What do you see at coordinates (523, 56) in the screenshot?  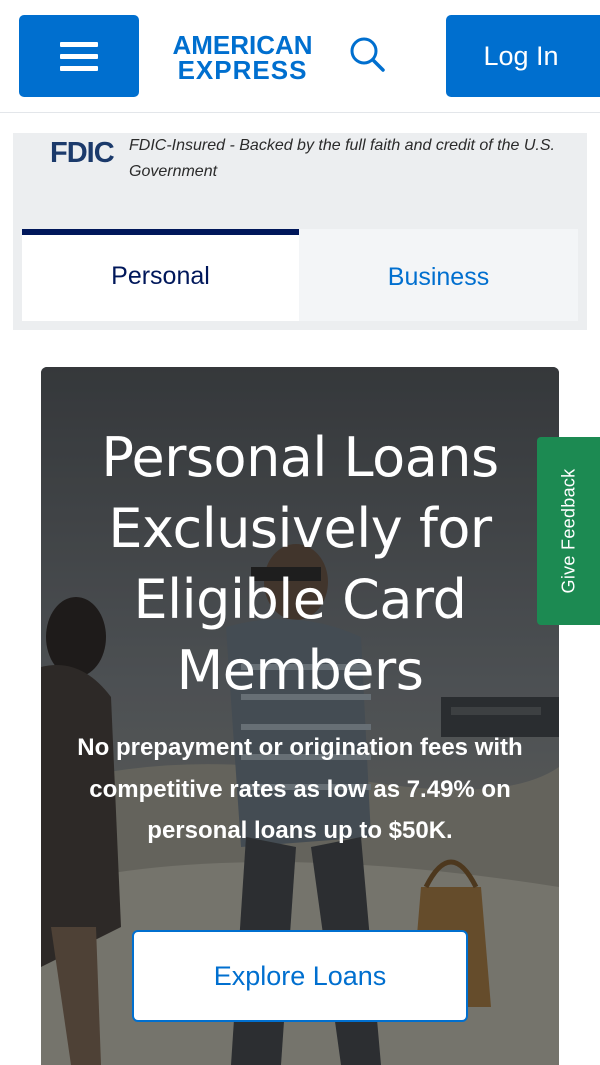 I see `login-button: Log In` at bounding box center [523, 56].